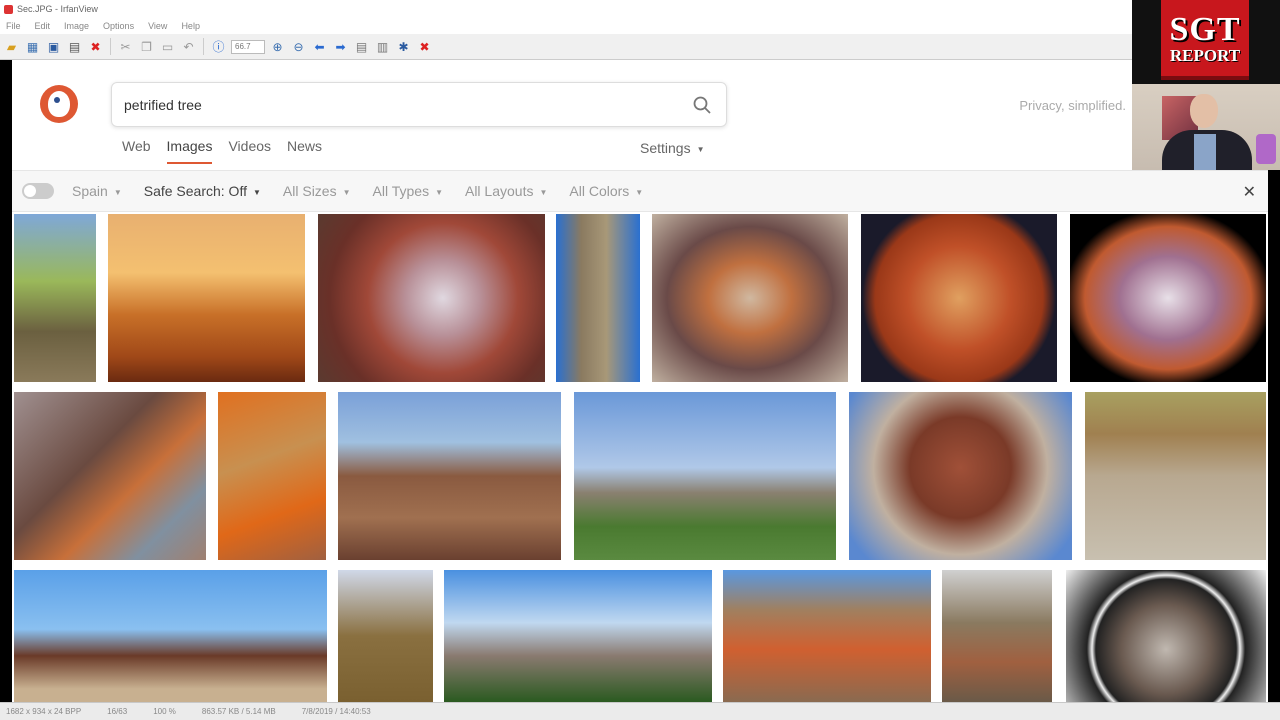  I want to click on zoom-in-icon: ⊕, so click(277, 46).